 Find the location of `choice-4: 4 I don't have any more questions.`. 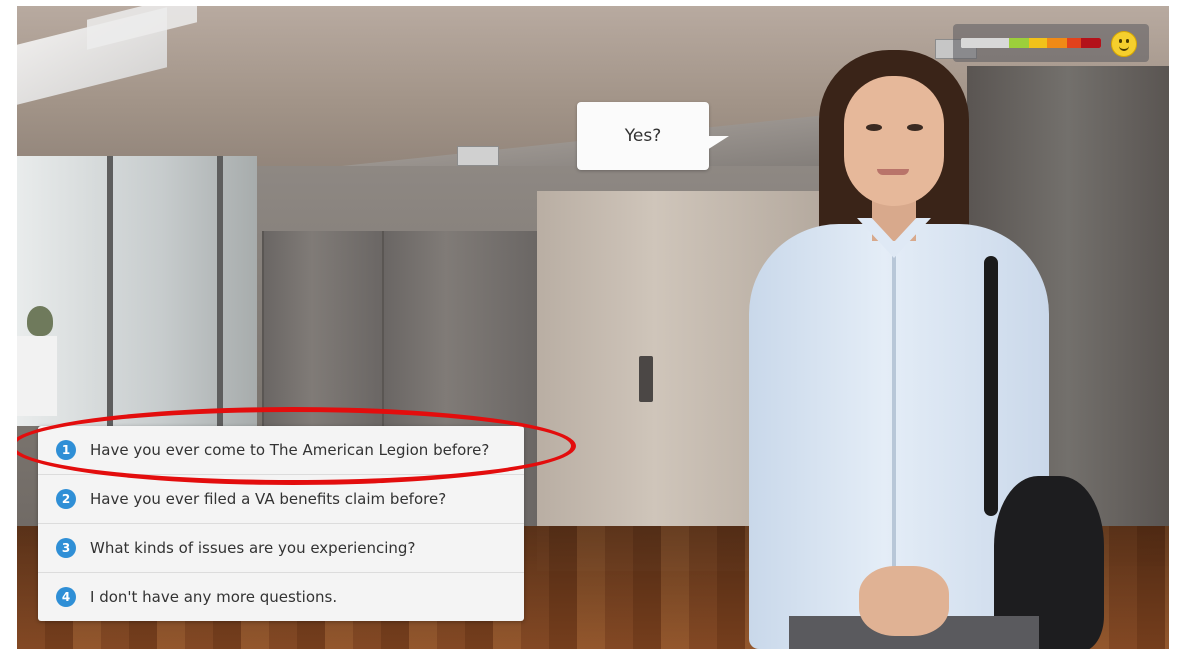

choice-4: 4 I don't have any more questions. is located at coordinates (281, 597).